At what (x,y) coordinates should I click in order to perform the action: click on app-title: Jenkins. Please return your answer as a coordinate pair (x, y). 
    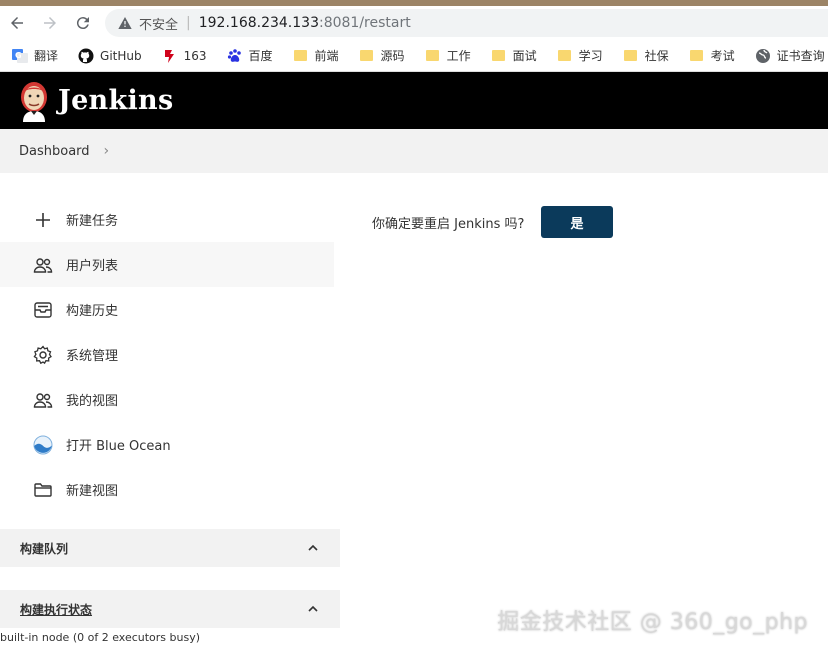
    Looking at the image, I should click on (115, 100).